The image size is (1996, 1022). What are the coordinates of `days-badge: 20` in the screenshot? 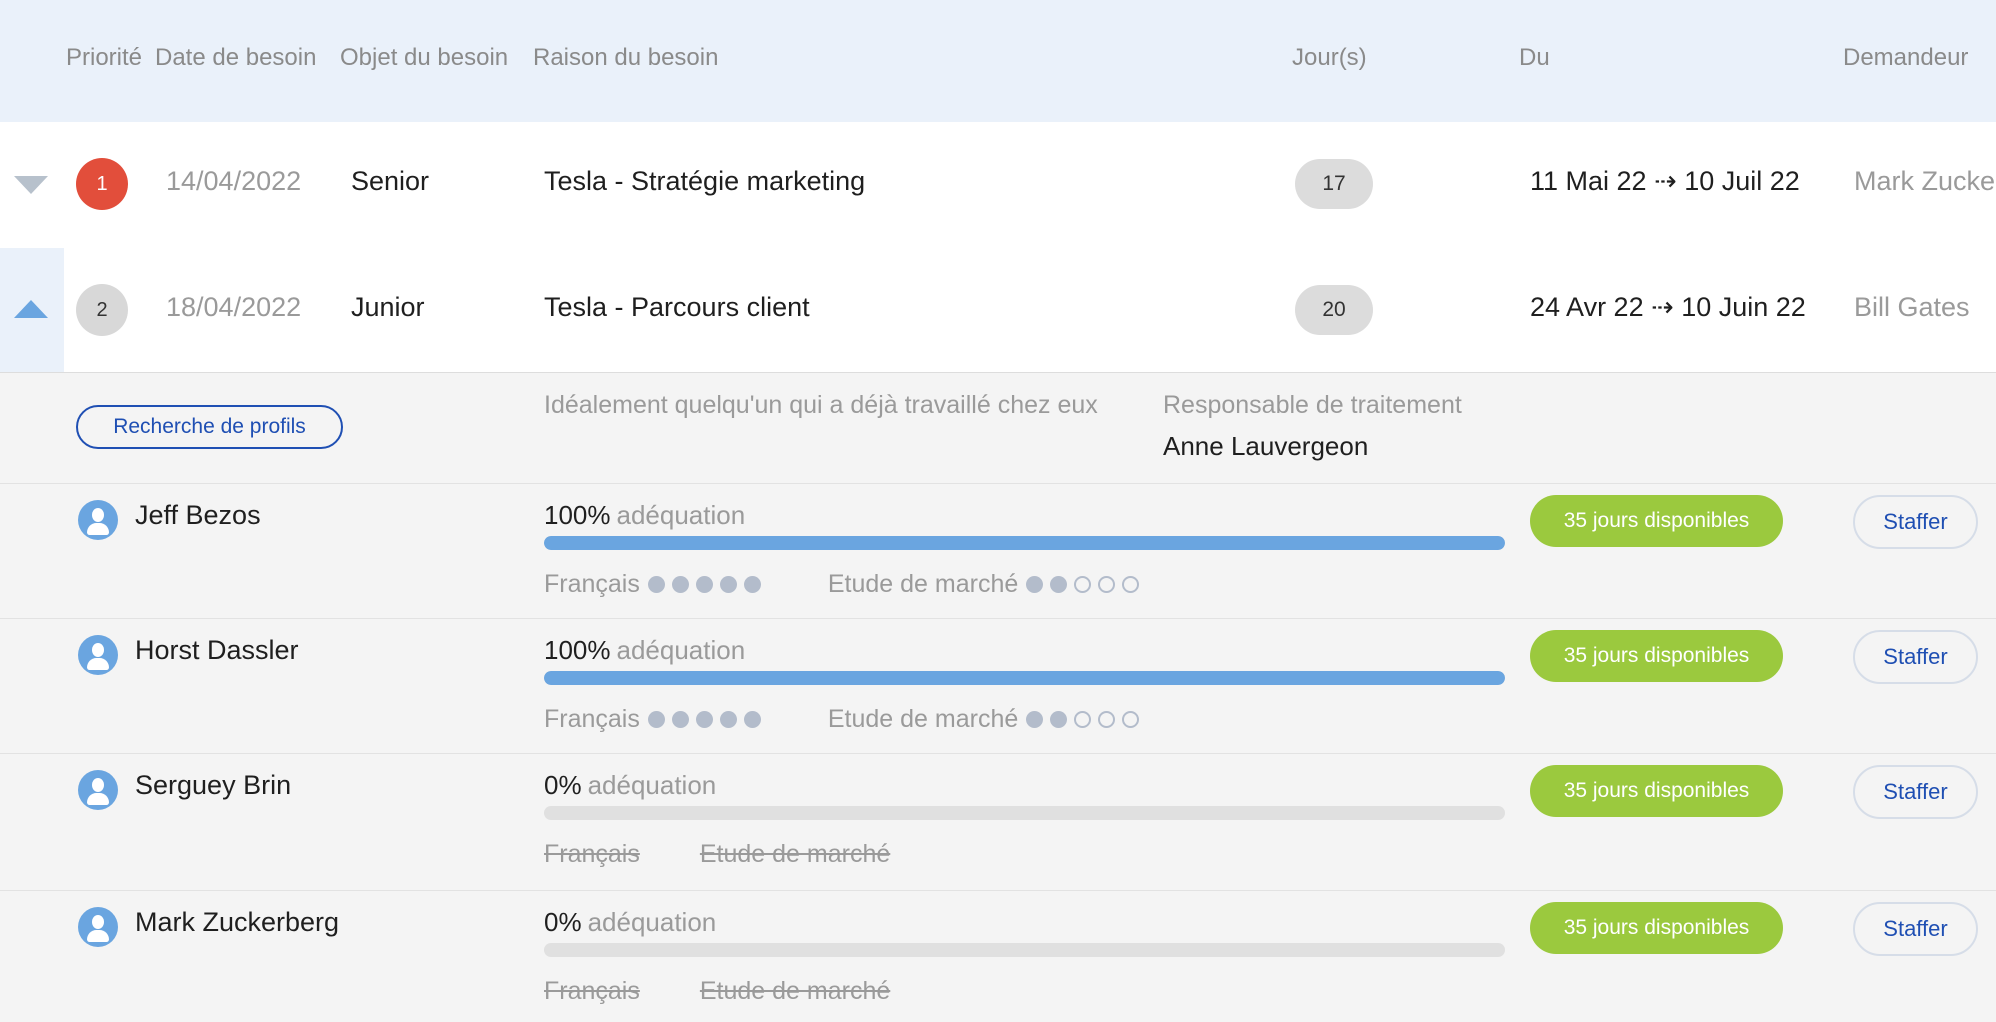 It's located at (1334, 310).